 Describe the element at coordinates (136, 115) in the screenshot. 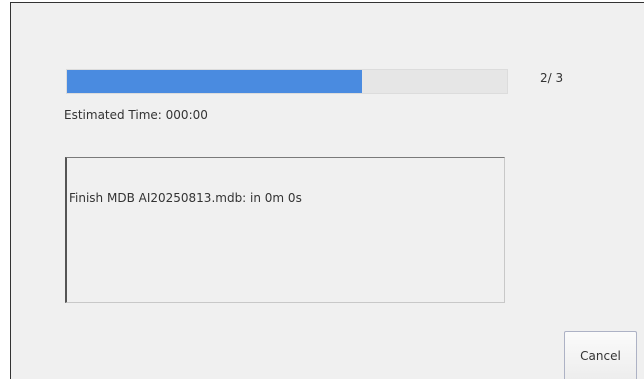

I see `estimated-time-label: Estimated Time: 000:00` at that location.